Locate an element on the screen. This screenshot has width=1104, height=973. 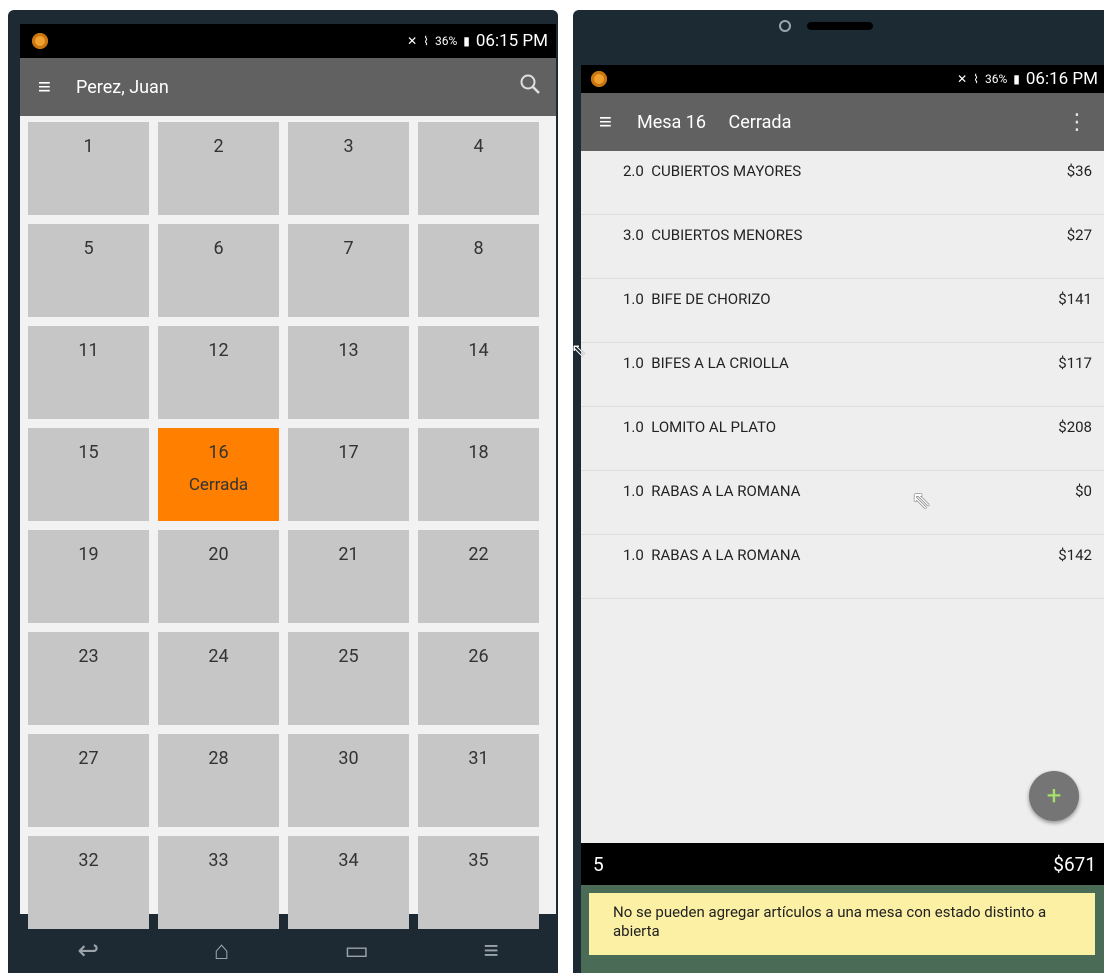
table-cell: 14 is located at coordinates (478, 372).